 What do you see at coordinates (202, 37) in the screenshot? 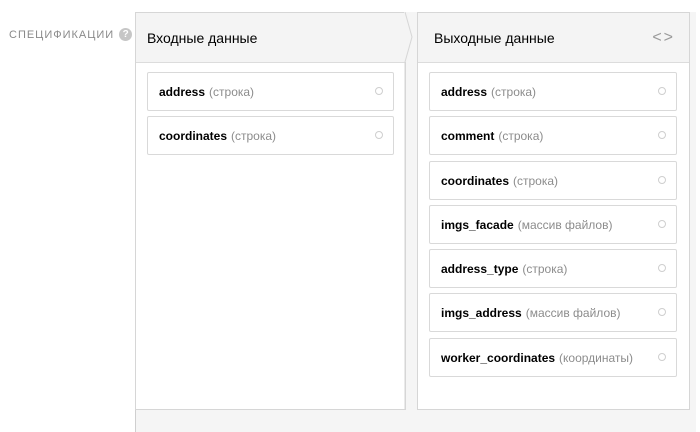
I see `input-panel-title: Входные данные` at bounding box center [202, 37].